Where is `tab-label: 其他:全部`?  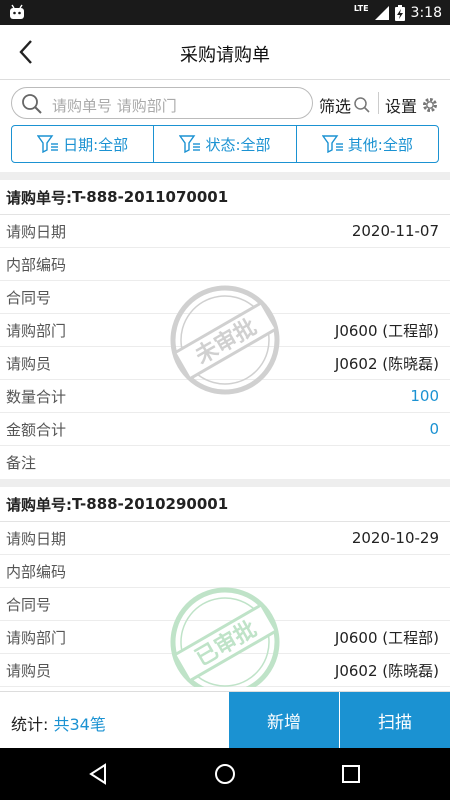 tab-label: 其他:全部 is located at coordinates (380, 144).